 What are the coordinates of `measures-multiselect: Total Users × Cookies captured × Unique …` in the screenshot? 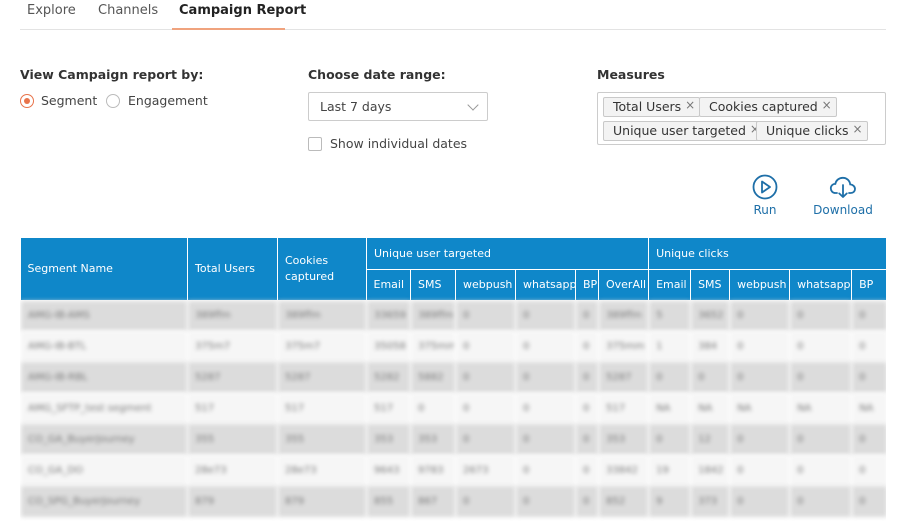 It's located at (741, 118).